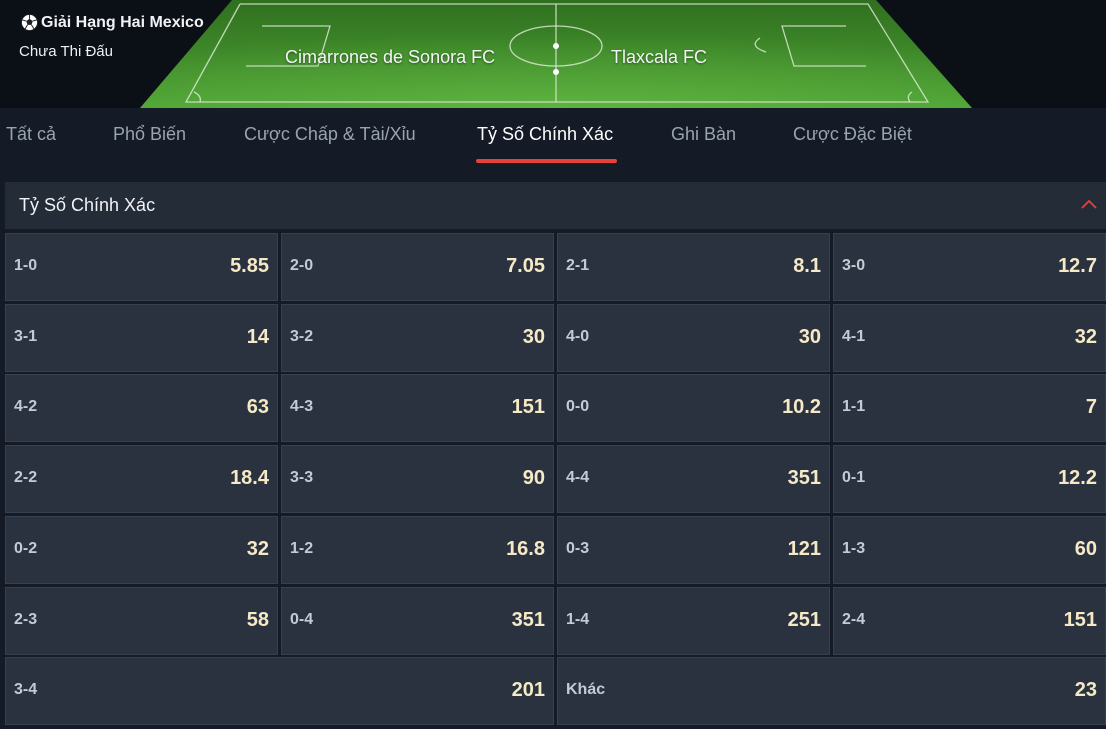 This screenshot has height=729, width=1106. What do you see at coordinates (969, 267) in the screenshot?
I see `odds-button: 3-0 12.7` at bounding box center [969, 267].